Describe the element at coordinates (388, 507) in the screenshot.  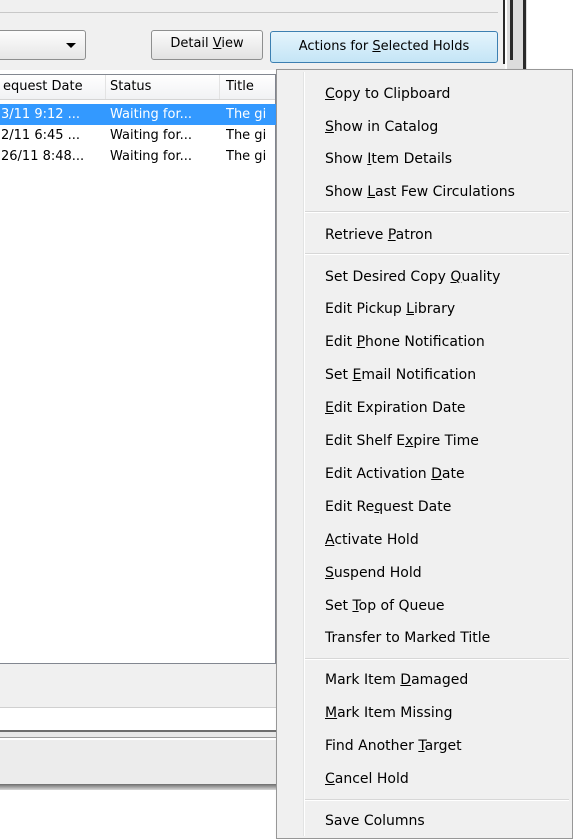
I see `menu-item-edit-request-date: Edit Request Date` at that location.